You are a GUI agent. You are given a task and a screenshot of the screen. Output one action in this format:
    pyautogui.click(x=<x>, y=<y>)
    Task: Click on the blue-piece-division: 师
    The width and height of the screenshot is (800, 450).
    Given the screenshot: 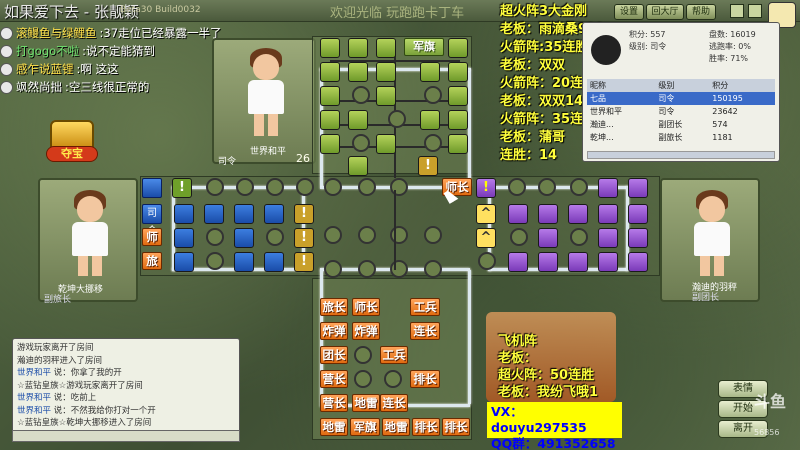 What is the action you would take?
    pyautogui.click(x=152, y=237)
    